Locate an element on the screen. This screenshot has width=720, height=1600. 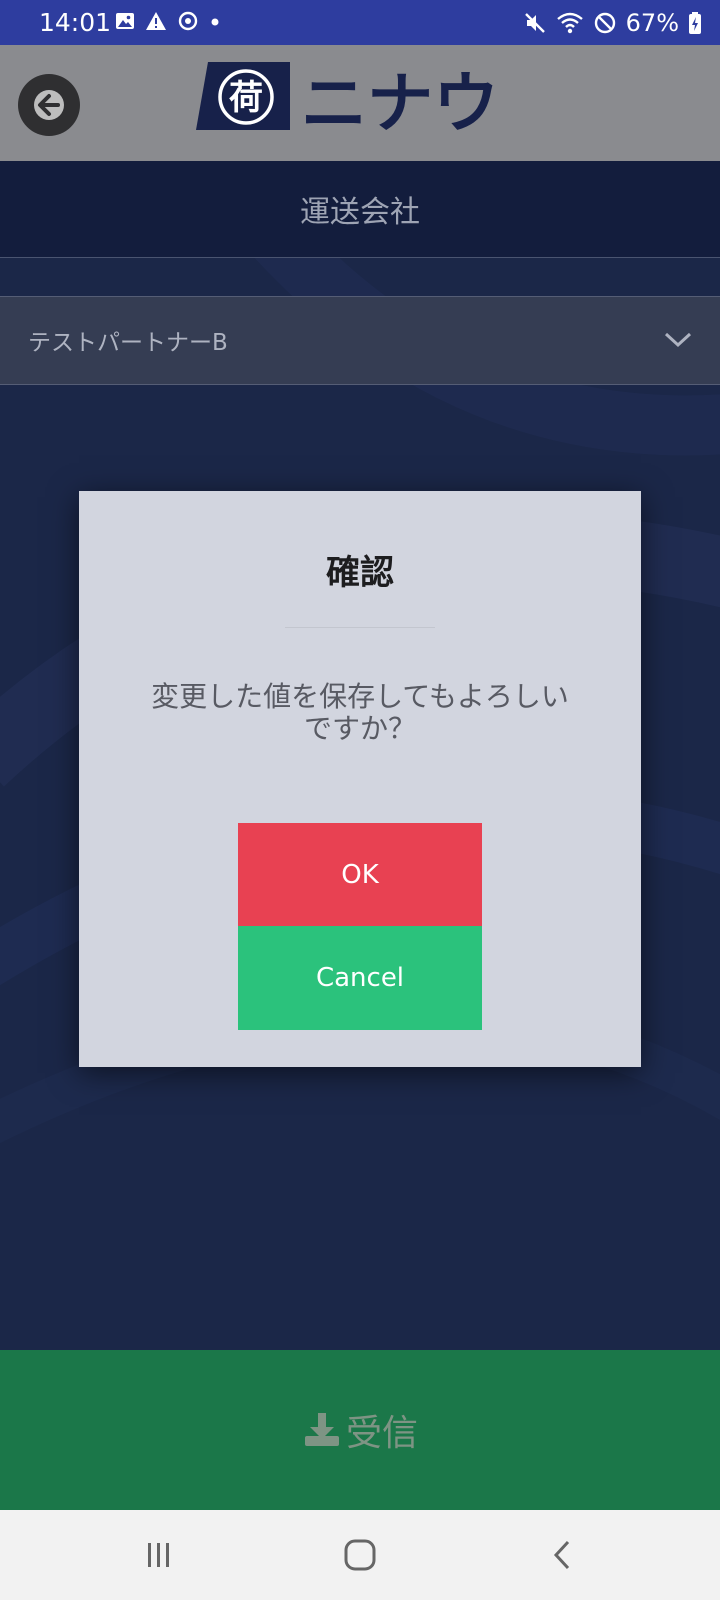
recent-apps-icon is located at coordinates (158, 1555).